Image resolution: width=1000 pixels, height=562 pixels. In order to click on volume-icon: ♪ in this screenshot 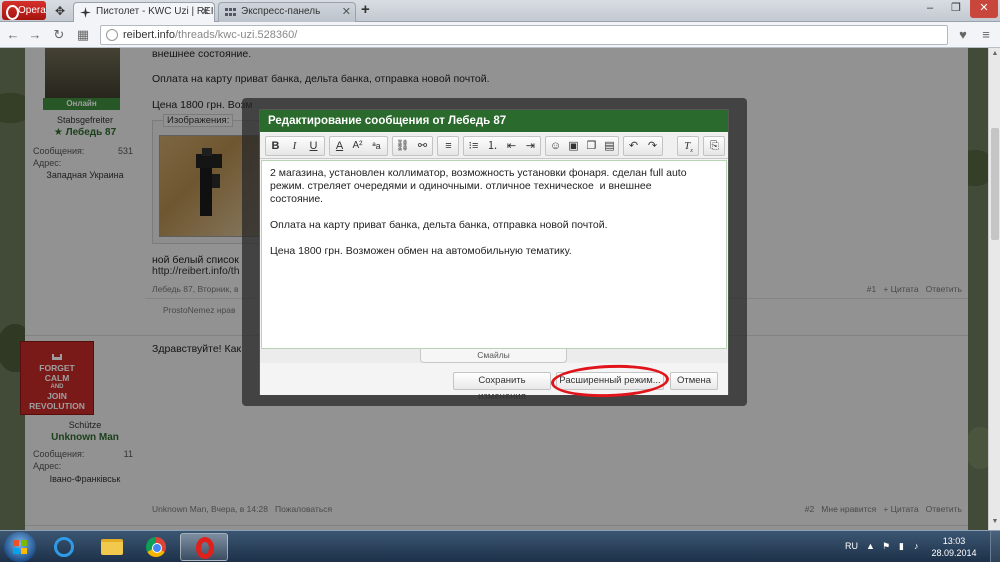, I will do `click(916, 546)`.